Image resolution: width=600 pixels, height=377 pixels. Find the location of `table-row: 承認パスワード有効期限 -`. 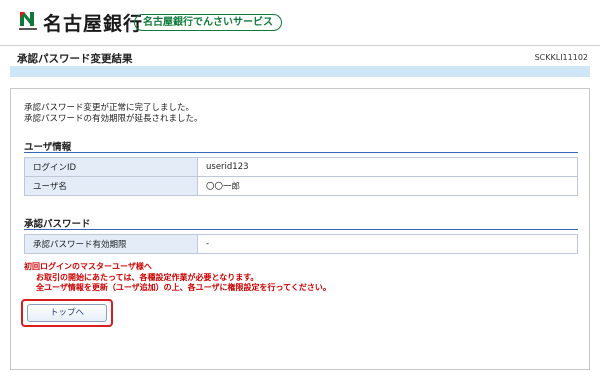

table-row: 承認パスワード有効期限 - is located at coordinates (301, 244).